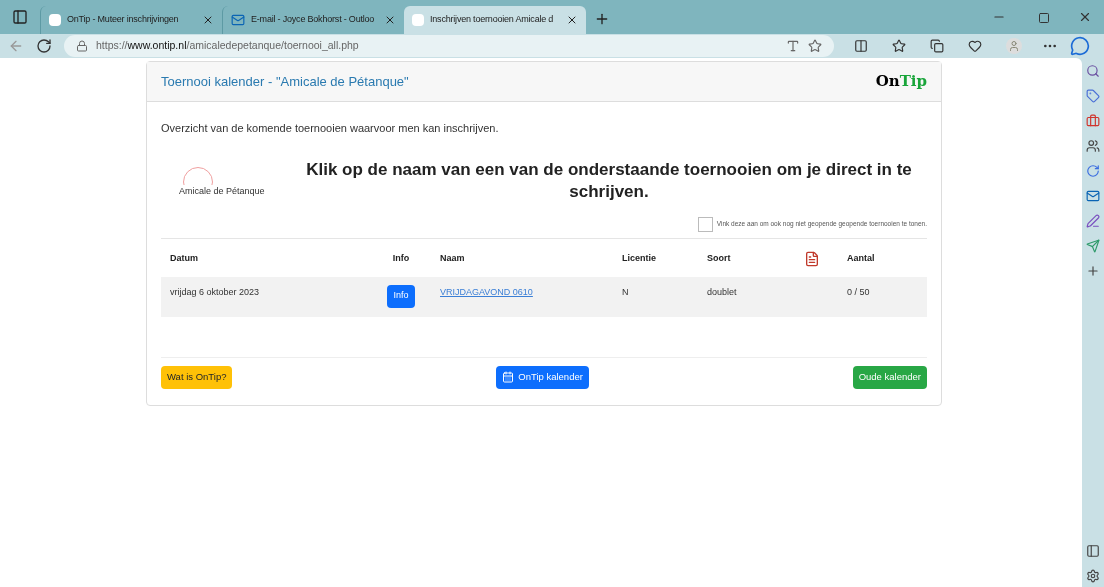 Image resolution: width=1104 pixels, height=587 pixels. What do you see at coordinates (123, 20) in the screenshot?
I see `tab-title: OnTip - Muteer inschrijvingen` at bounding box center [123, 20].